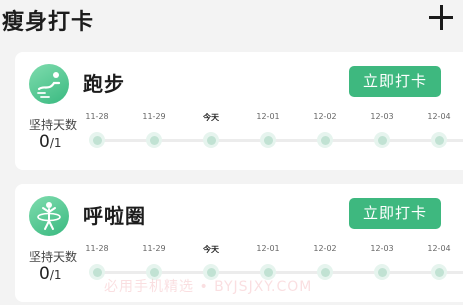  I want to click on activity-name: 呼啦圈, so click(114, 216).